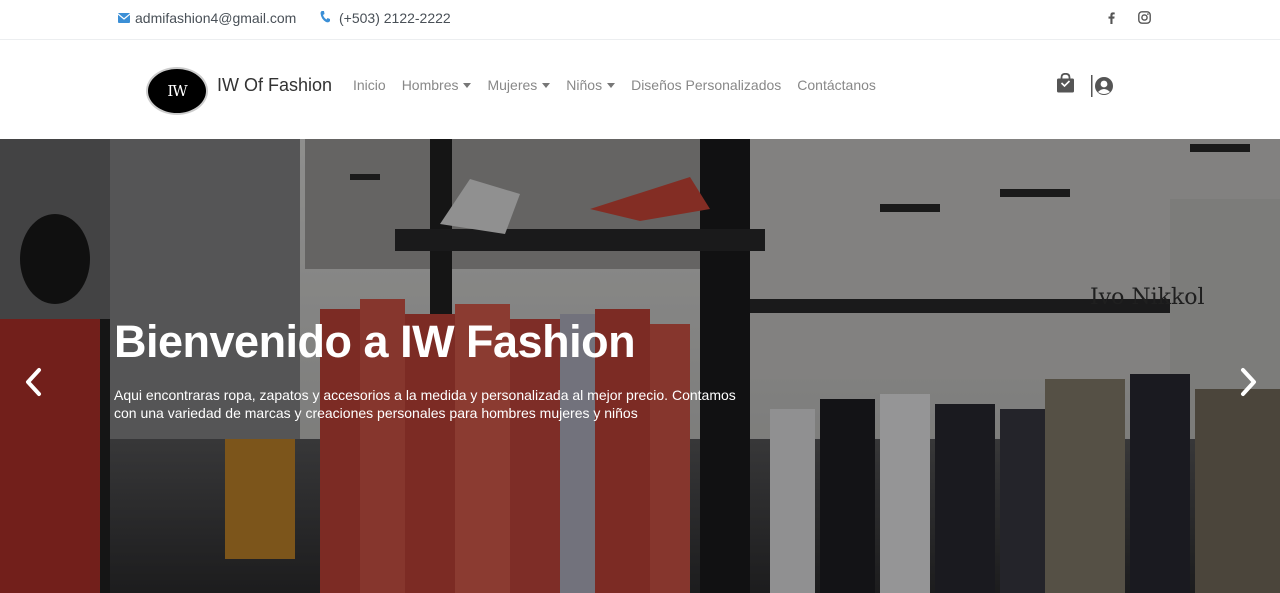  I want to click on nav-link-disenos: Diseños Personalizados, so click(706, 85).